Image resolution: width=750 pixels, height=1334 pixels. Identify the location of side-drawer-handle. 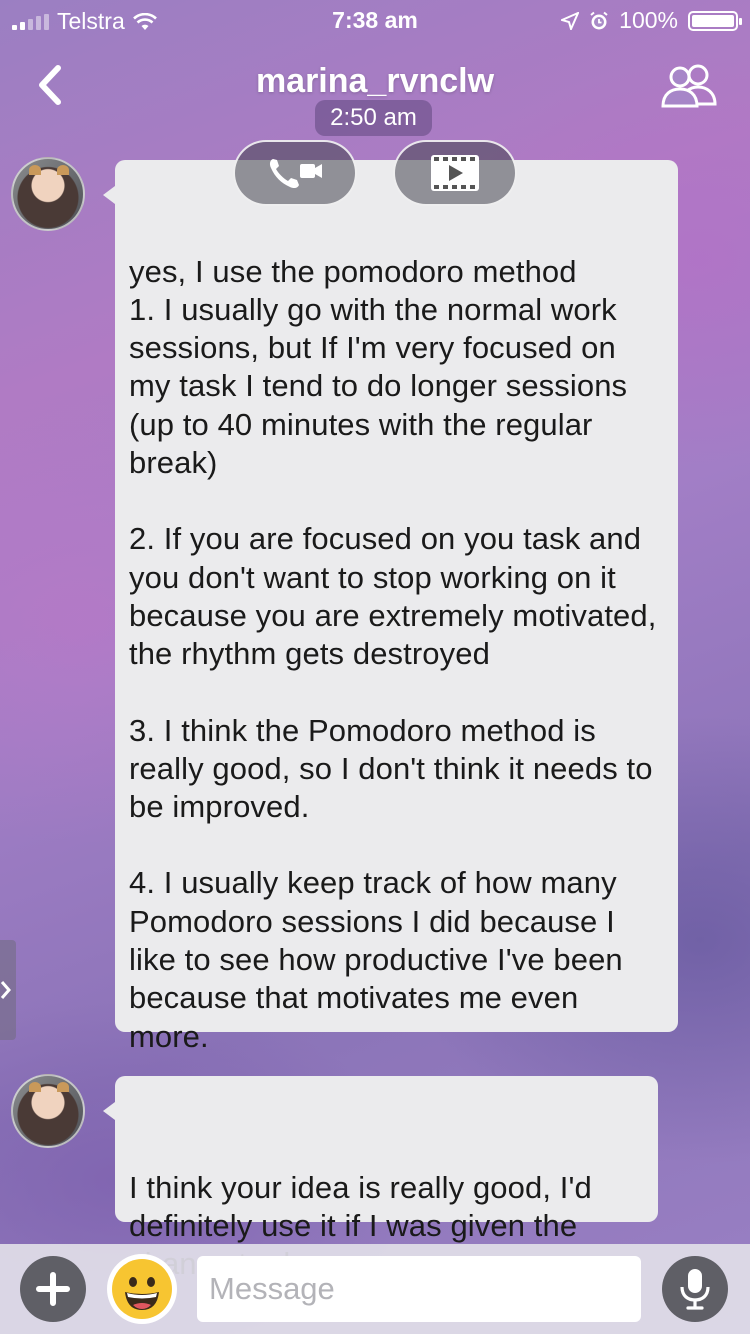
(8, 990).